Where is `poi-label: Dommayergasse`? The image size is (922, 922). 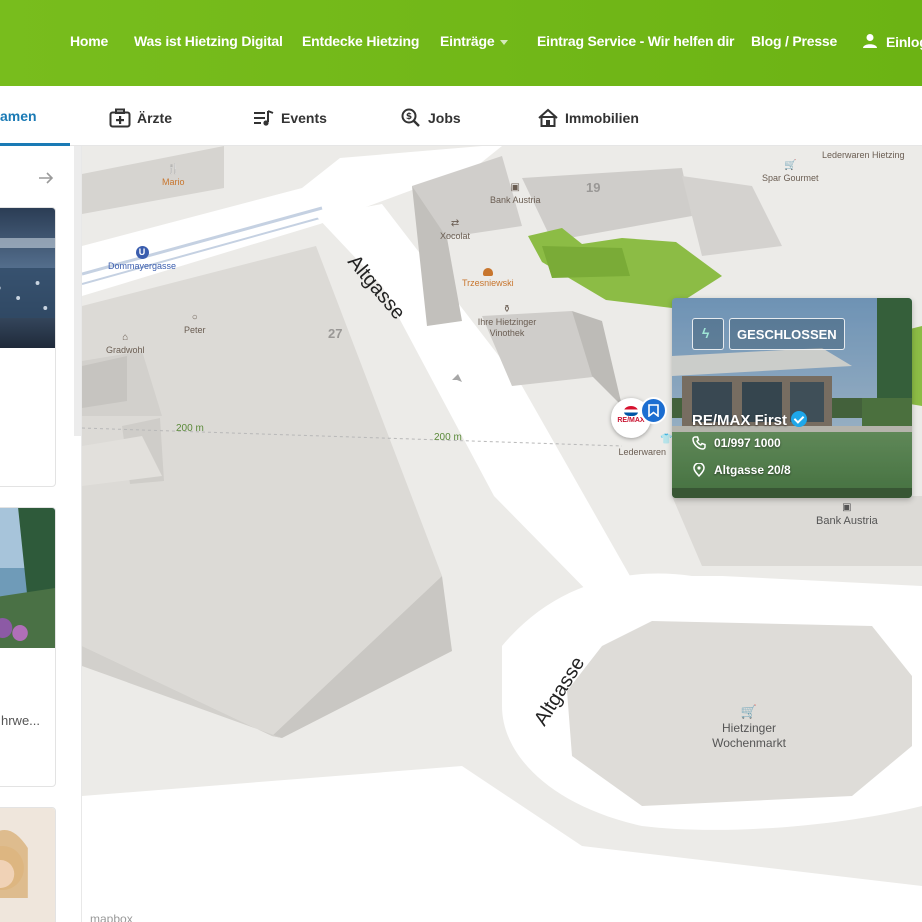
poi-label: Dommayergasse is located at coordinates (142, 266).